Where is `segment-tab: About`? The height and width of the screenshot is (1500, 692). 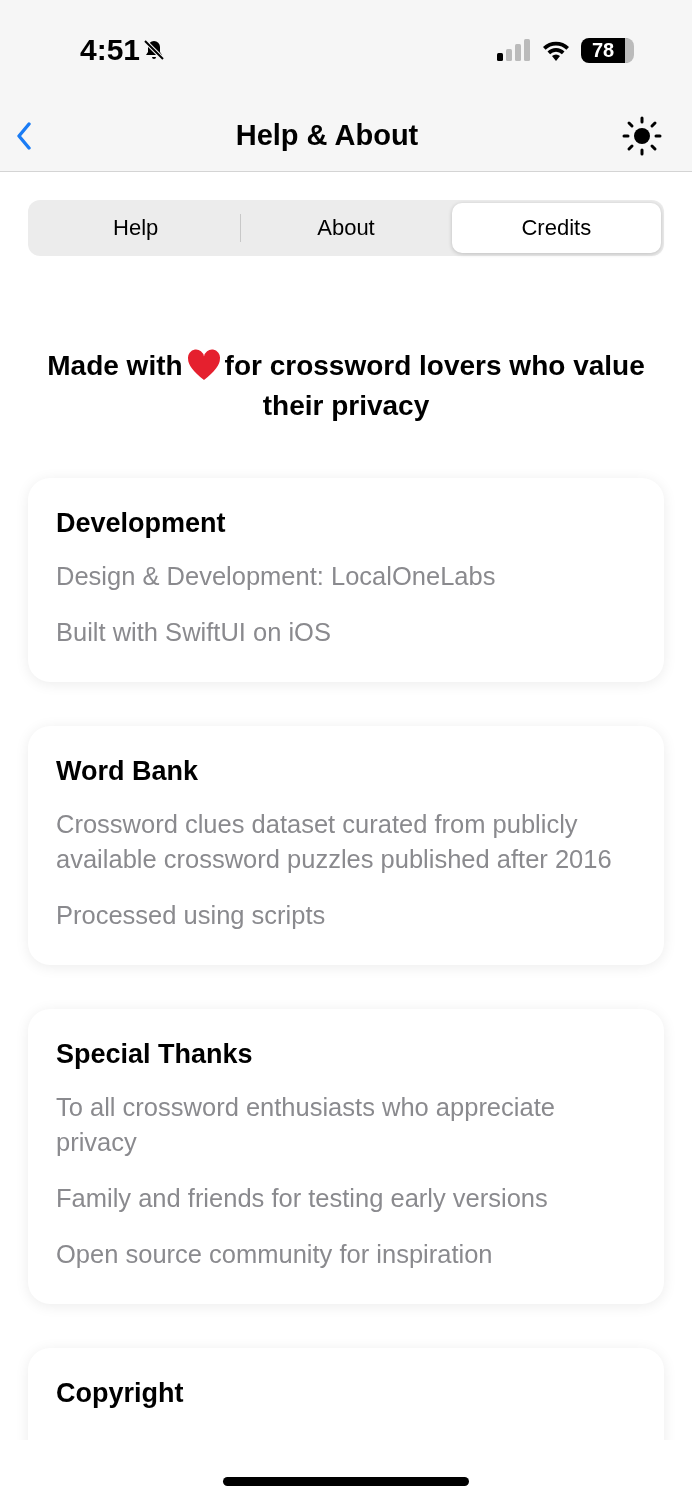 segment-tab: About is located at coordinates (346, 228).